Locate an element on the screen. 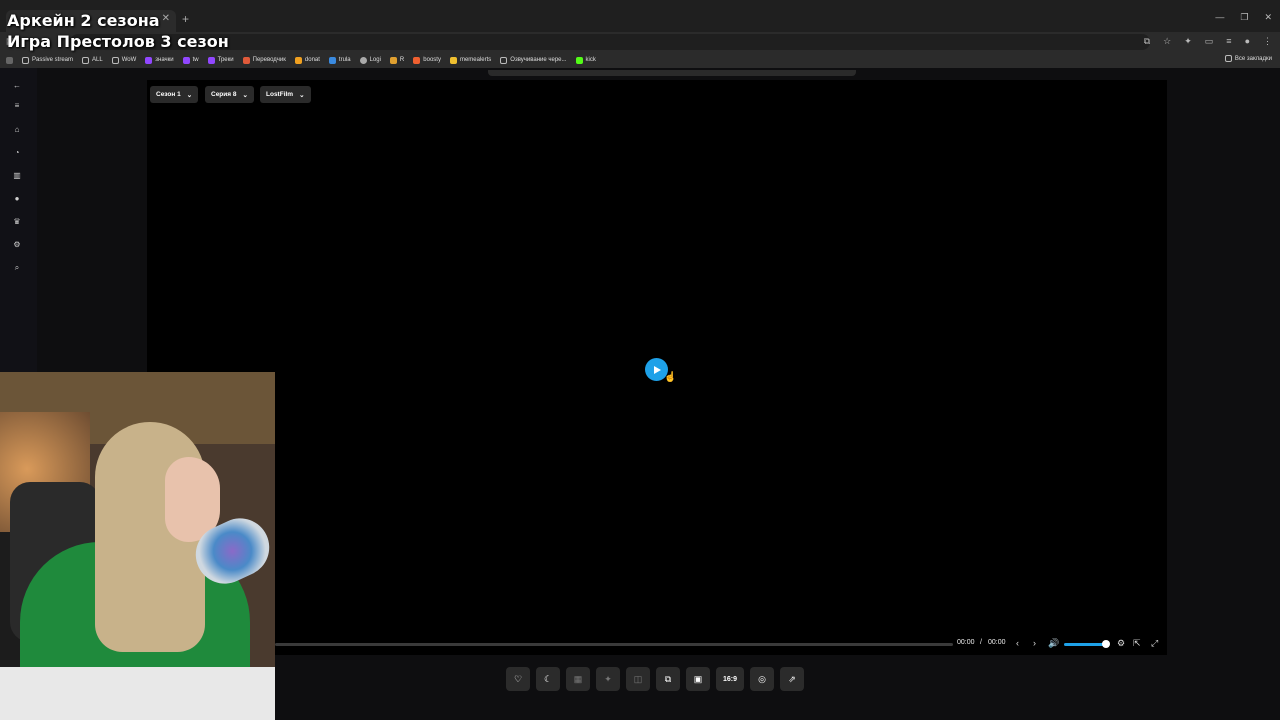 This screenshot has height=720, width=1280. gear-icon: ⚙ is located at coordinates (17, 245).